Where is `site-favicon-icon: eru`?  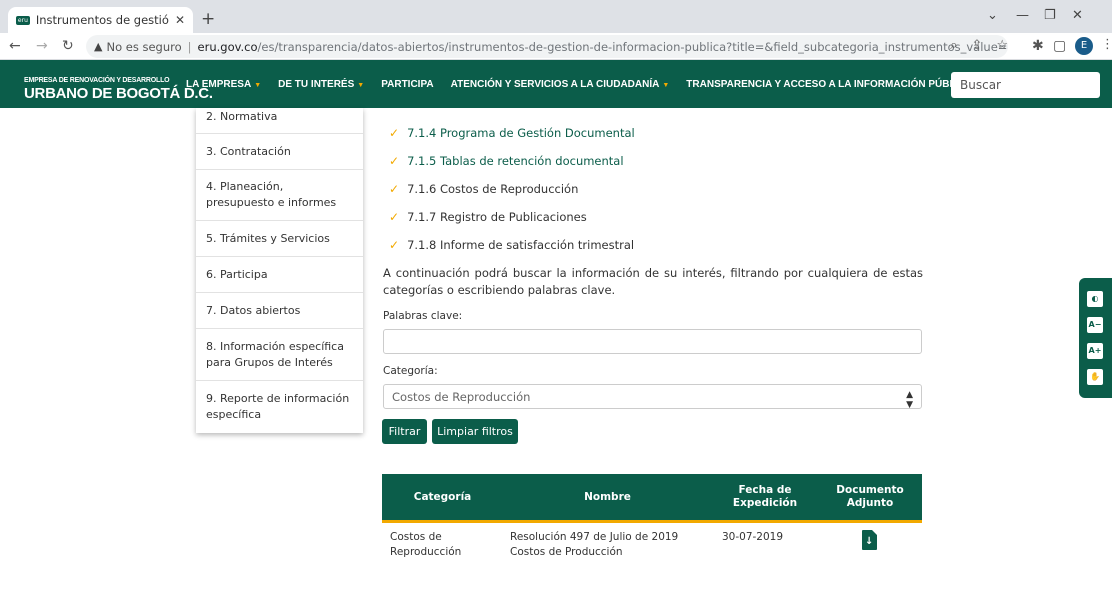 site-favicon-icon: eru is located at coordinates (23, 20).